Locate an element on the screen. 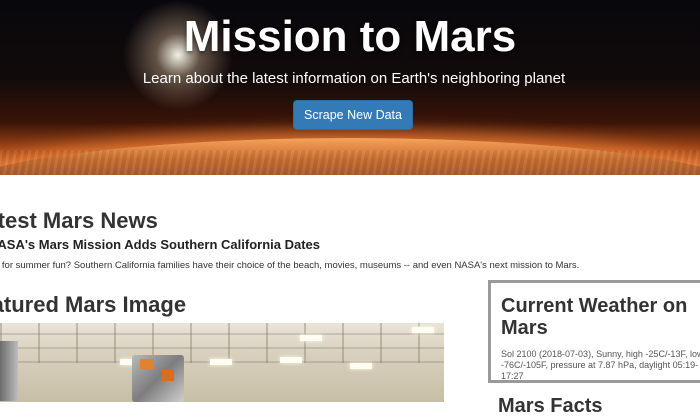 This screenshot has width=700, height=418. news-heading: Latest Mars News is located at coordinates (79, 220).